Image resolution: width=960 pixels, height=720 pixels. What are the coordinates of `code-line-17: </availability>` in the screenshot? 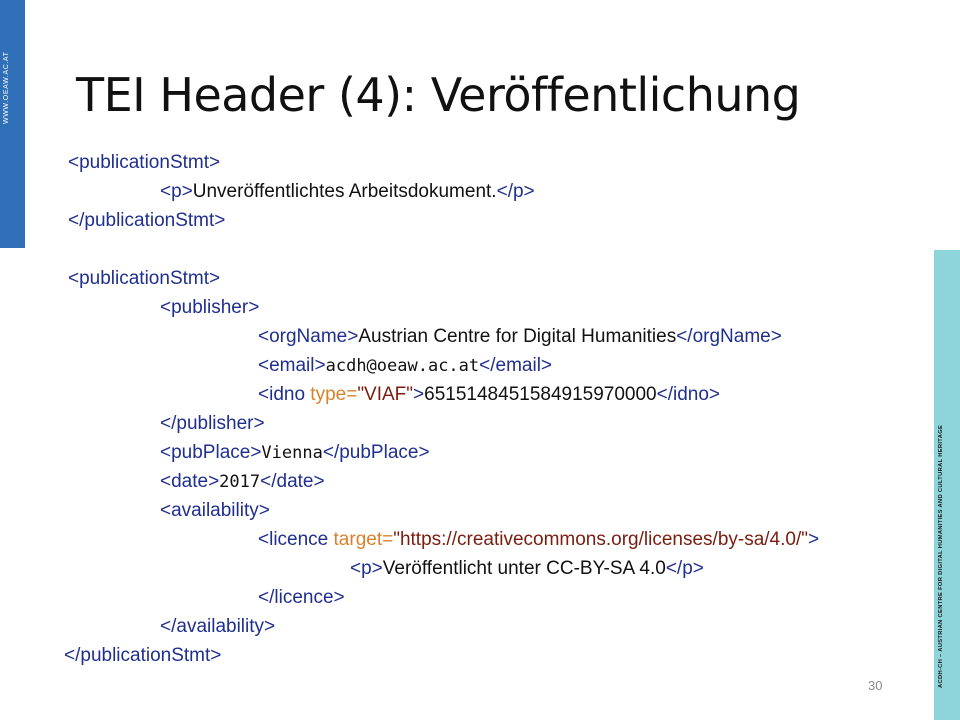 It's located at (217, 626).